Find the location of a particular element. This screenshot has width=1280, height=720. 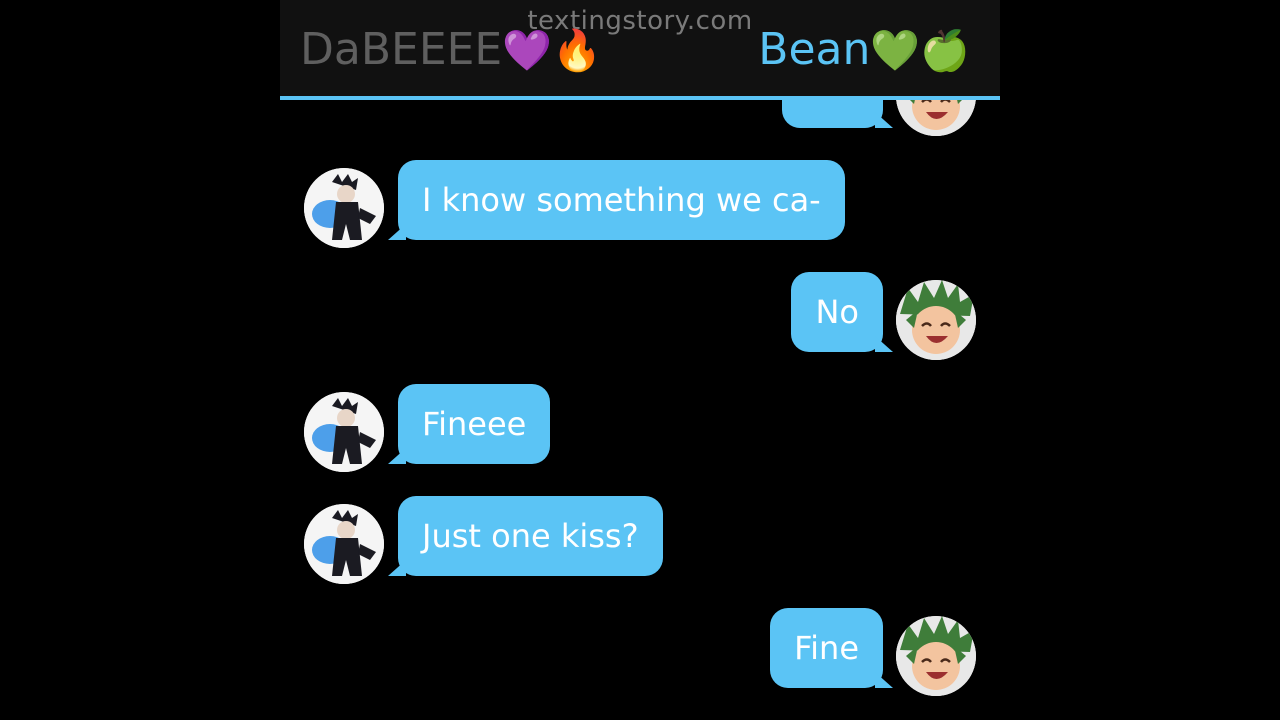

contact-name-right: Bean💚🍏 is located at coordinates (864, 49).